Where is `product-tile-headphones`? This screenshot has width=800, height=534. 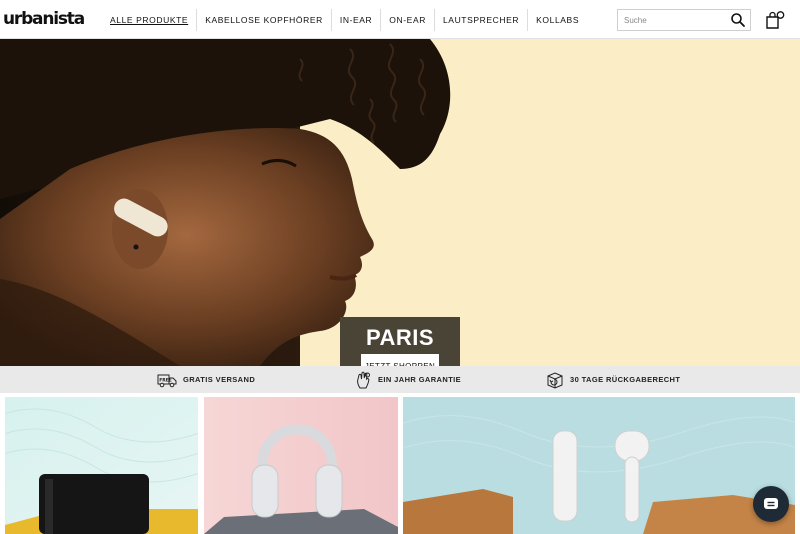 product-tile-headphones is located at coordinates (301, 465).